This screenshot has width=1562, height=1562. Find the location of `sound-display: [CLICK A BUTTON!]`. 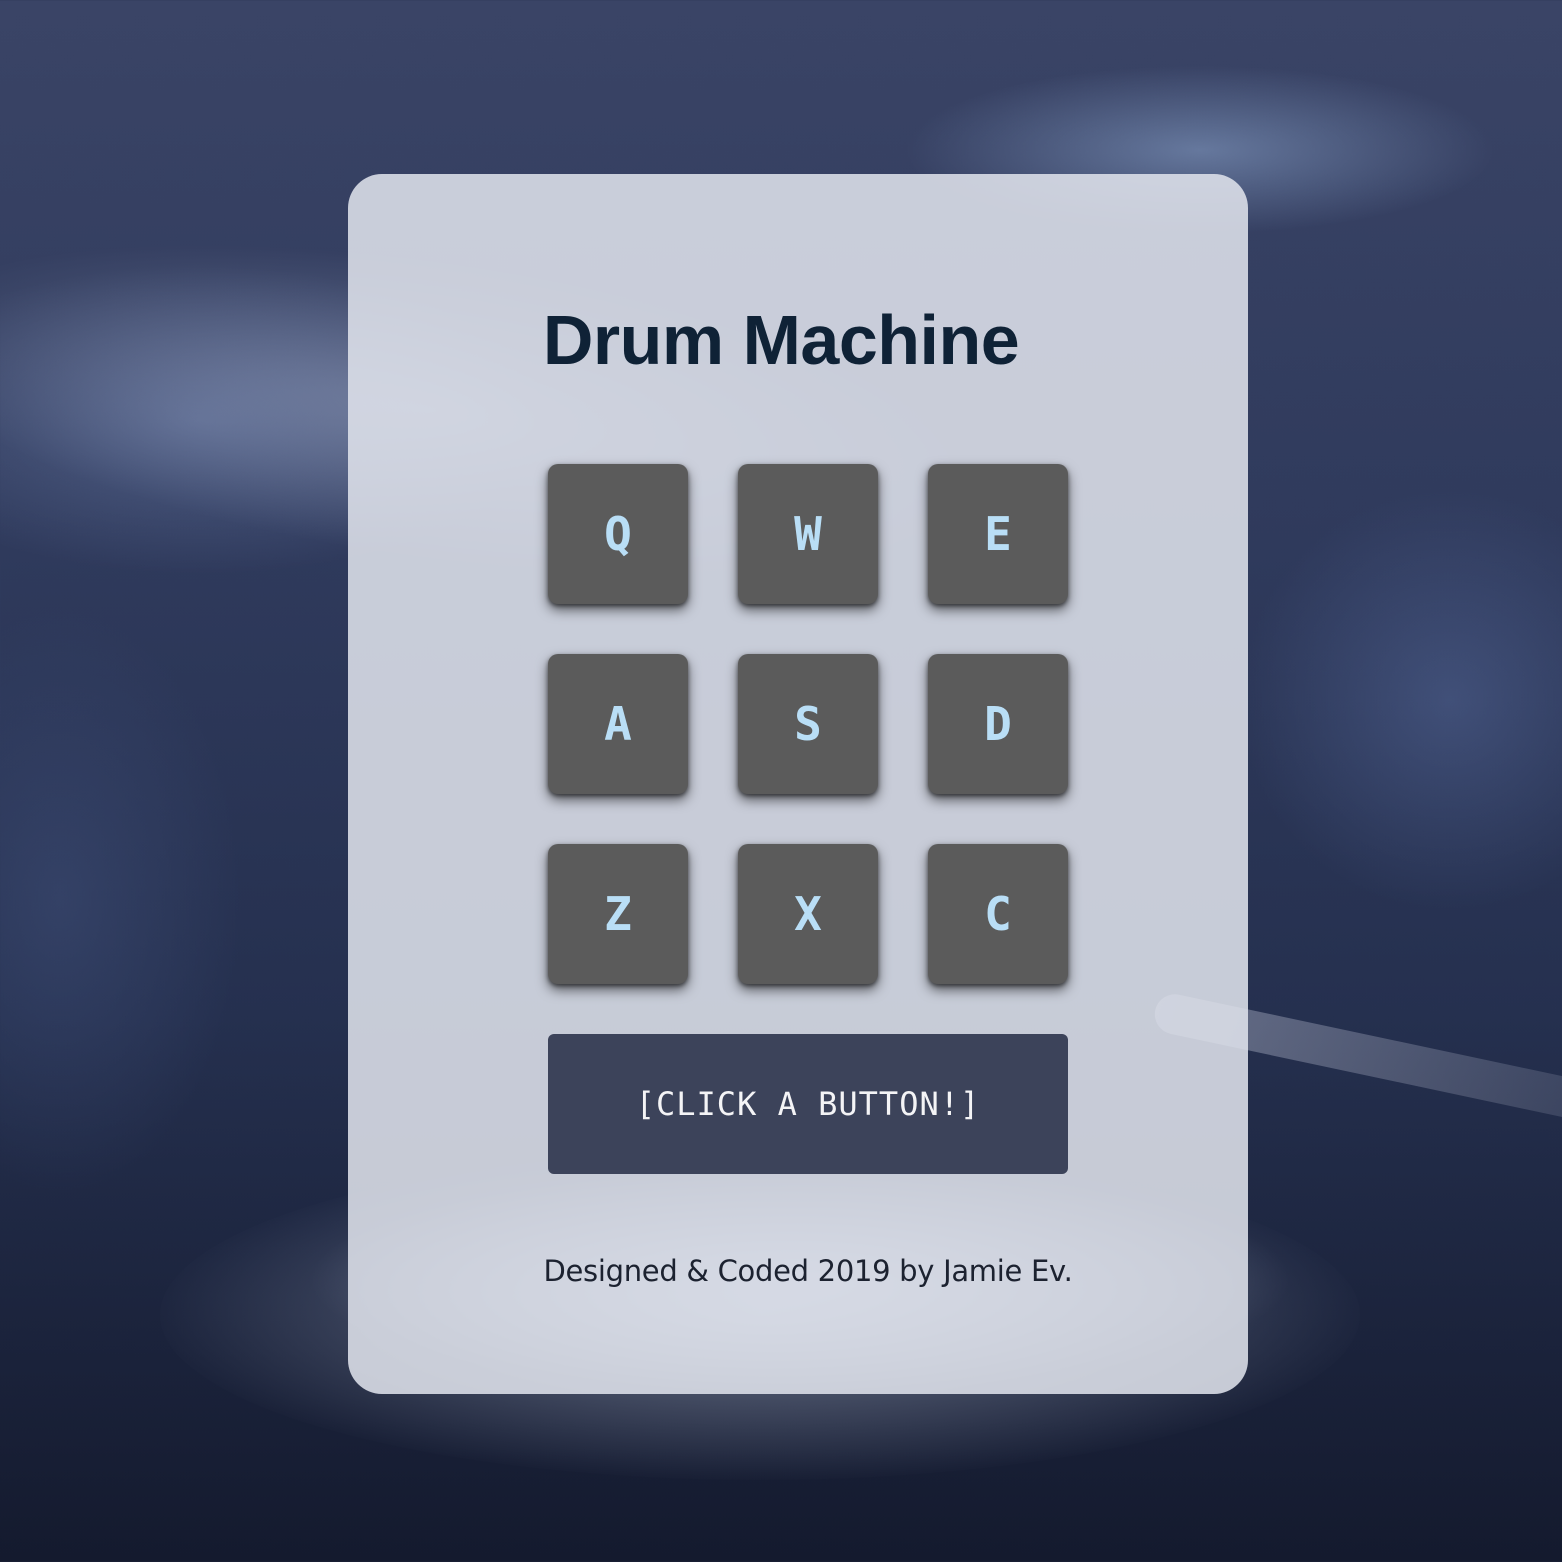

sound-display: [CLICK A BUTTON!] is located at coordinates (808, 1104).